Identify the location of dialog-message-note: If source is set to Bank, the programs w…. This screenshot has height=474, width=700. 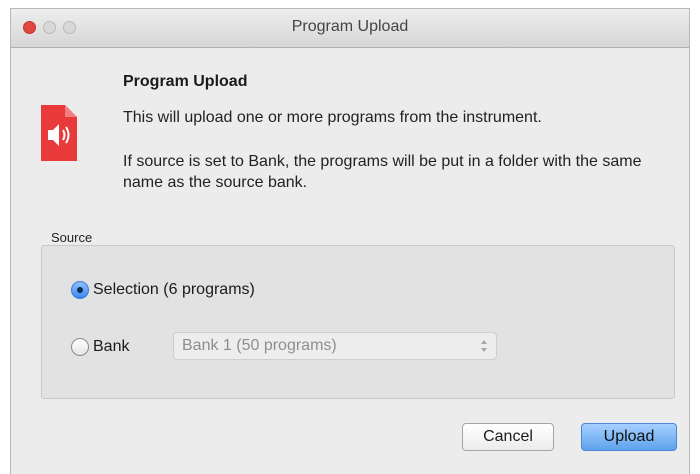
(382, 172).